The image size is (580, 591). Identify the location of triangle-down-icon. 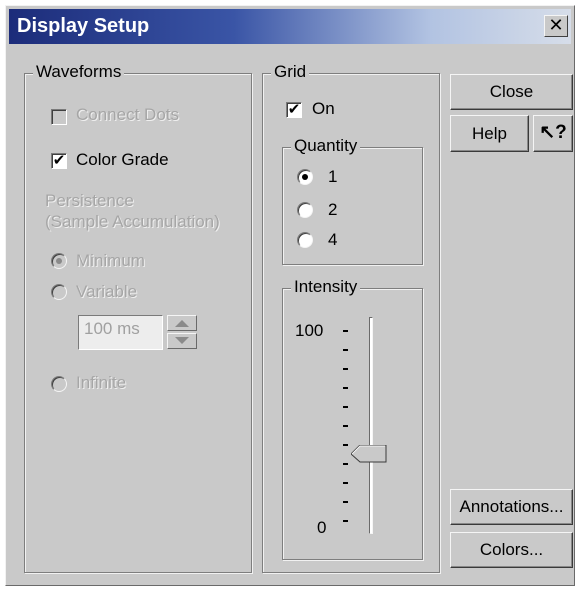
(182, 340).